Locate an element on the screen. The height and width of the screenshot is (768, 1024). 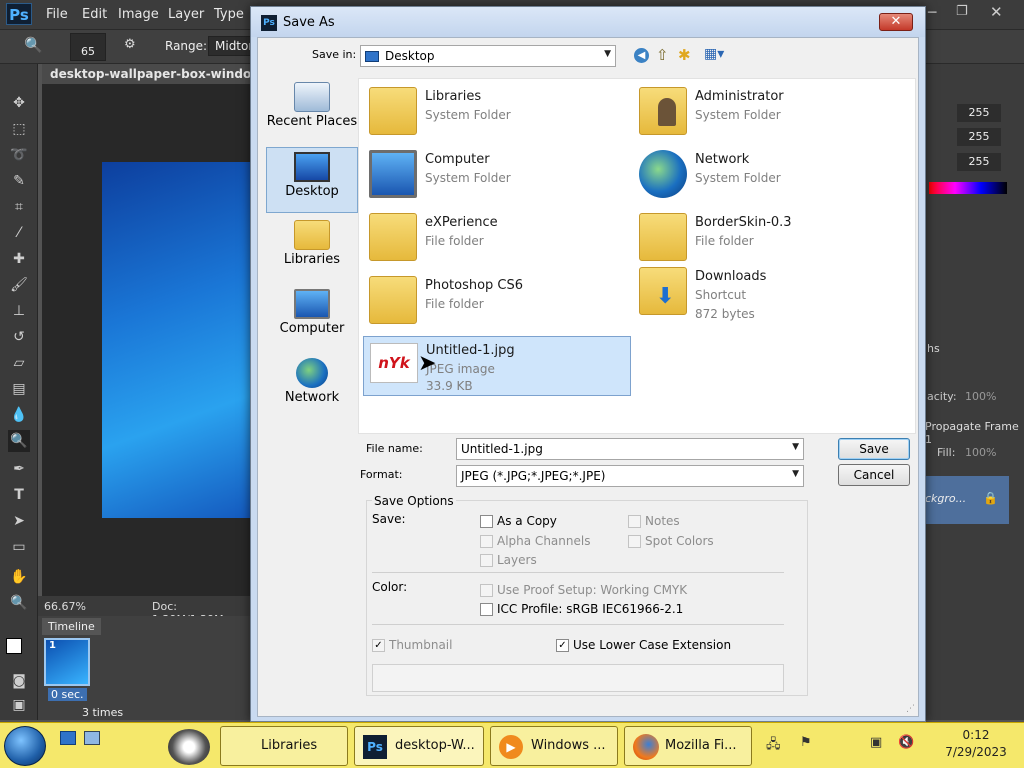
clock: 0:12 7/29/2023 is located at coordinates (976, 744).